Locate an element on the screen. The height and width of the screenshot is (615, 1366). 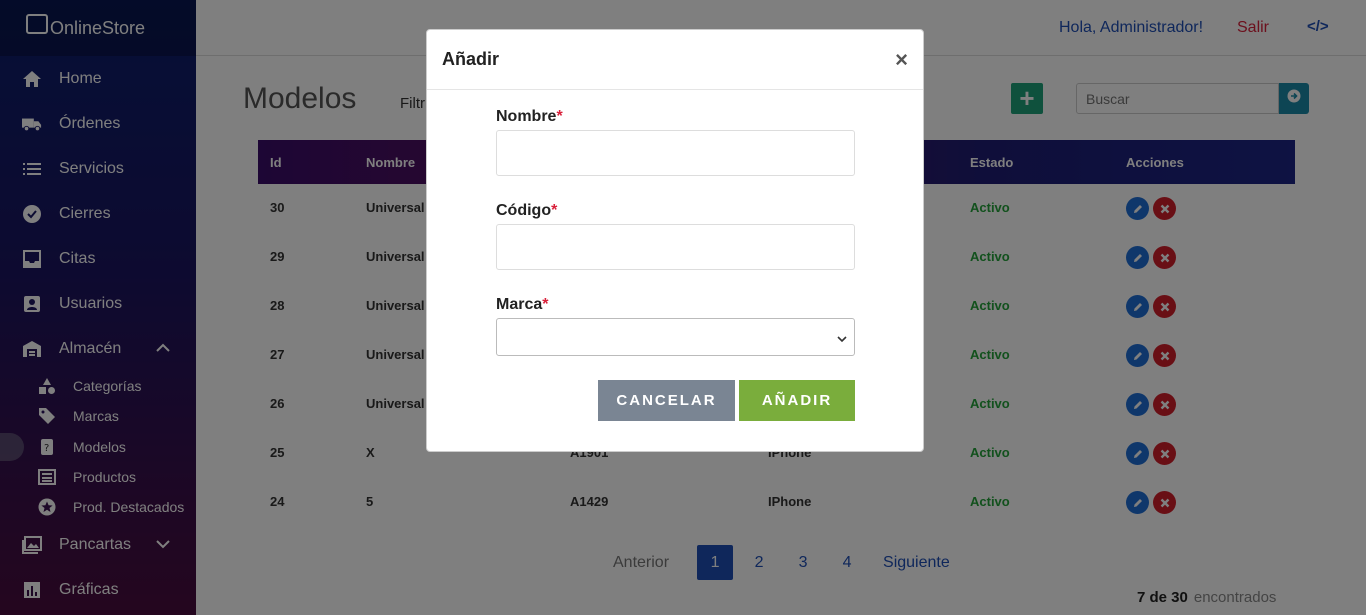
modal-header: Añadir × is located at coordinates (675, 60).